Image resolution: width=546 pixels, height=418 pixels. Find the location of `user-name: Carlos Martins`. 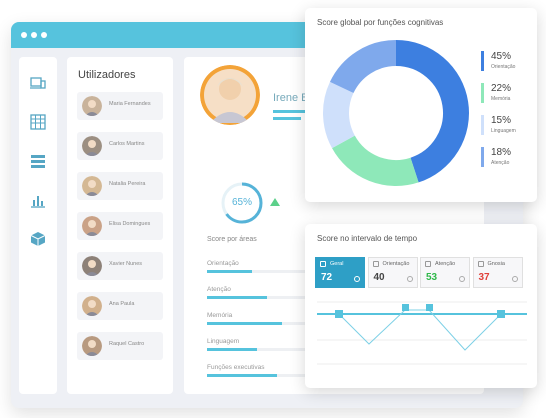

user-name: Carlos Martins is located at coordinates (127, 144).